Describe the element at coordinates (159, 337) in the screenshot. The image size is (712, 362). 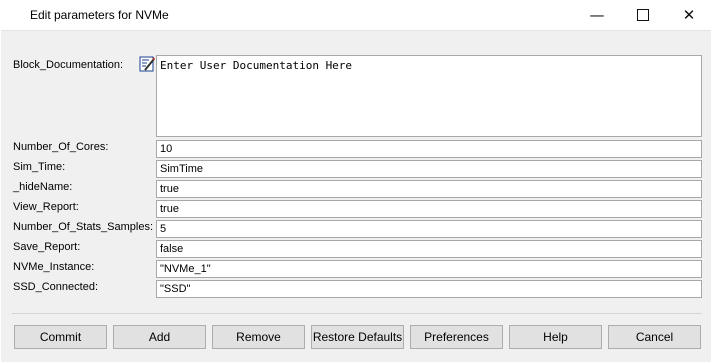
I see `add-button: Add` at that location.